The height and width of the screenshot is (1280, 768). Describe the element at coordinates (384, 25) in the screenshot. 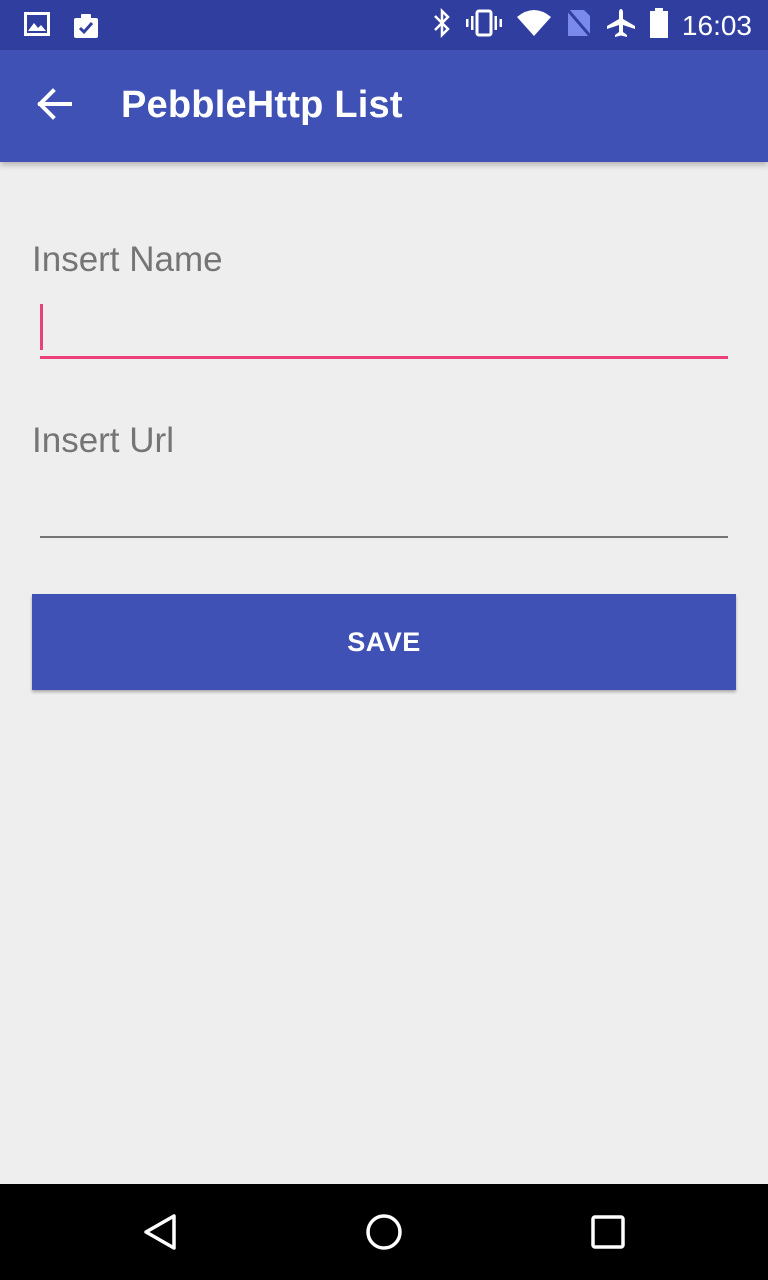

I see `status-bar: 16:03` at that location.